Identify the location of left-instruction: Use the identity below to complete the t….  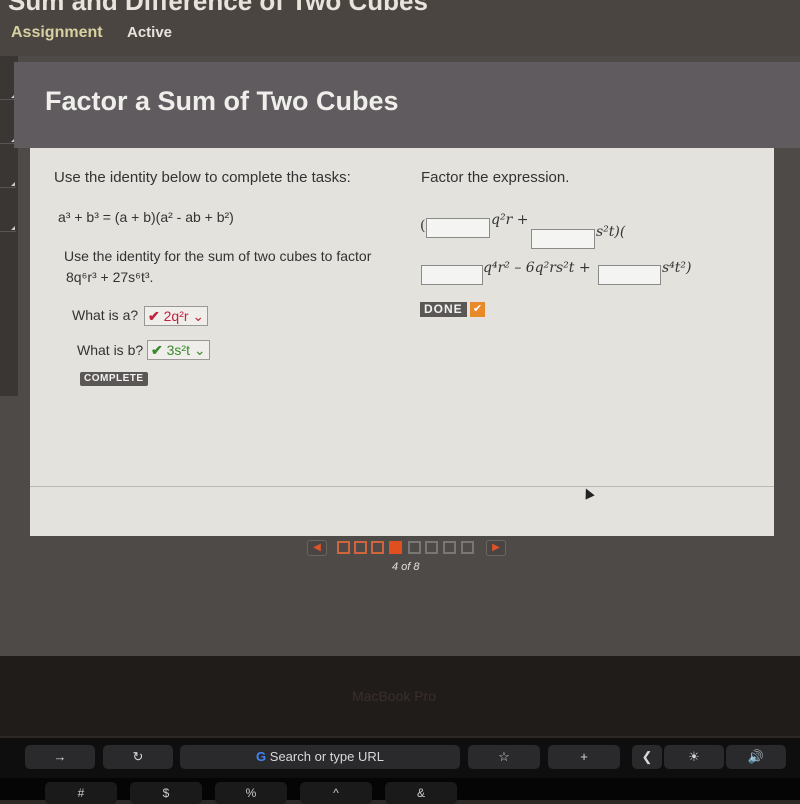
(202, 177).